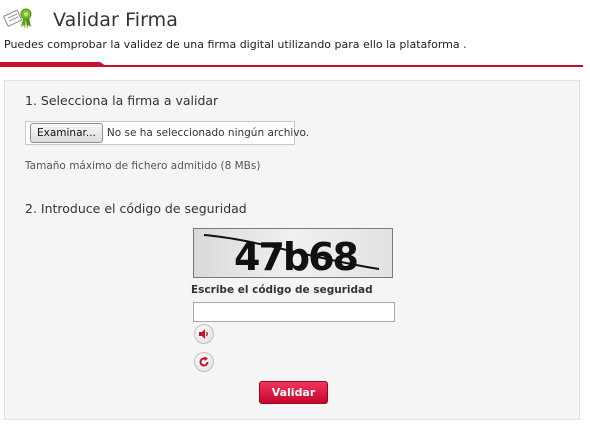 The image size is (590, 427). Describe the element at coordinates (282, 290) in the screenshot. I see `captcha-label: Escribe el código de seguridad` at that location.